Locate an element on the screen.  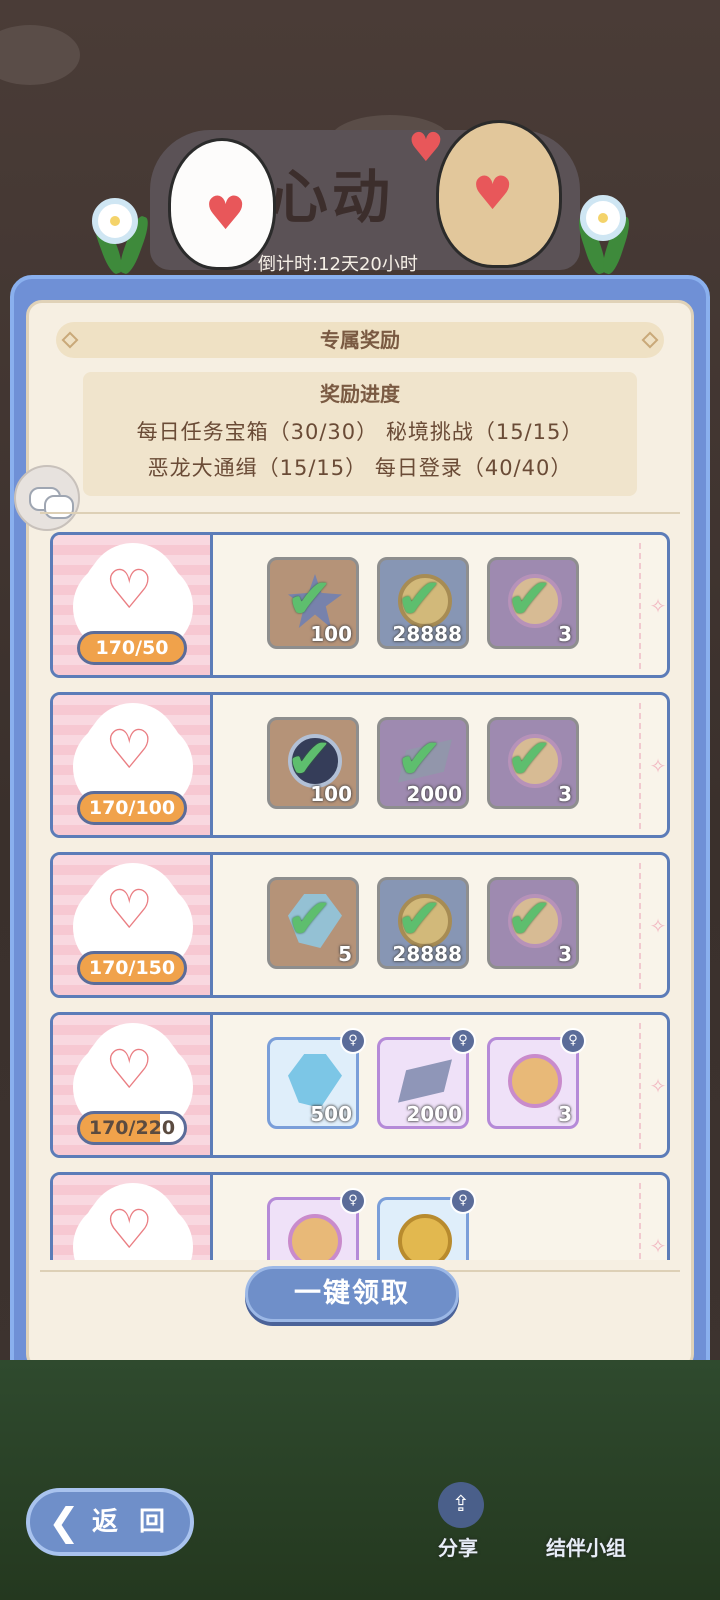
tier-heart-panel: ♡ 170/150 is located at coordinates (133, 925).